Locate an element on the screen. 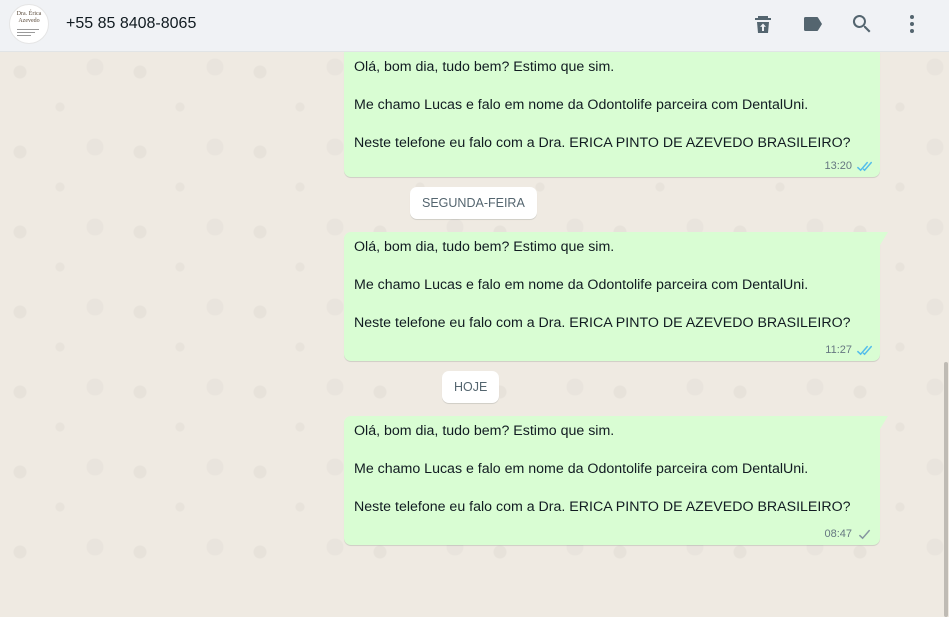 This screenshot has width=949, height=617. chat-scrollbar is located at coordinates (946, 334).